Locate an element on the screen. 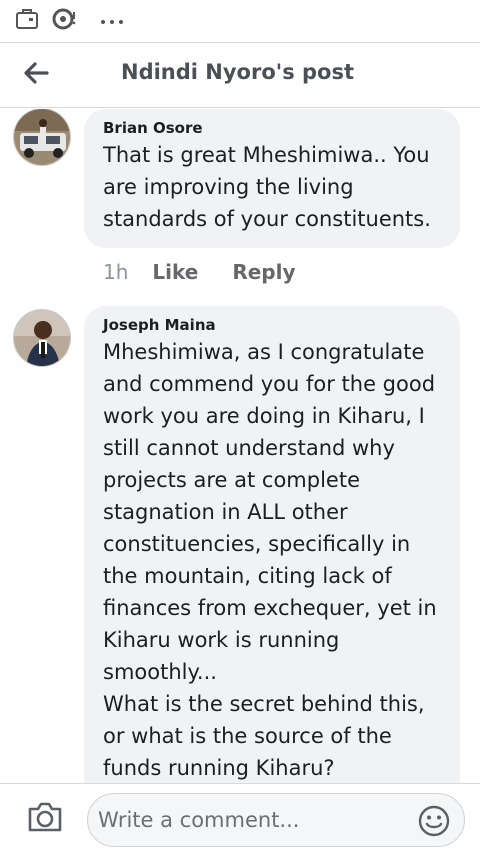 The image size is (480, 854). back-arrow-icon is located at coordinates (36, 75).